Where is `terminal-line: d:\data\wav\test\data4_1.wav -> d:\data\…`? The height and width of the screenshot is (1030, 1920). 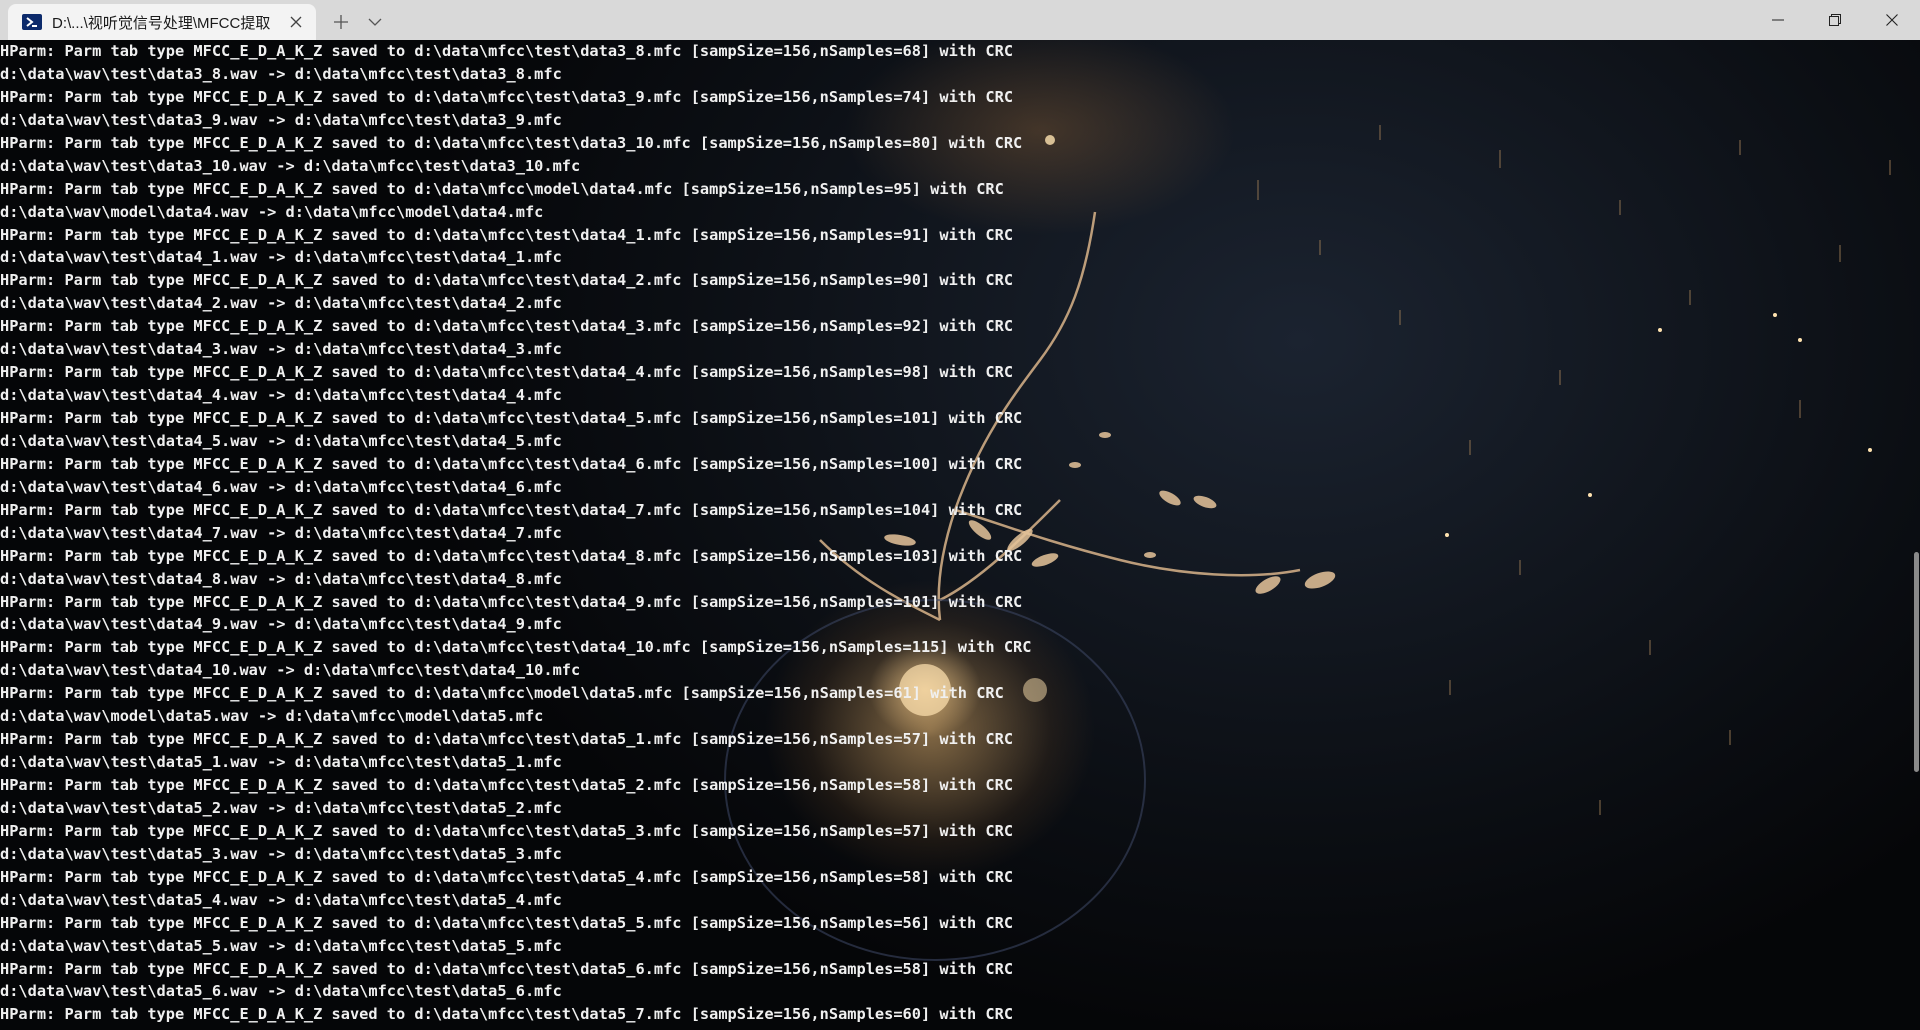 terminal-line: d:\data\wav\test\data4_1.wav -> d:\data\… is located at coordinates (281, 257).